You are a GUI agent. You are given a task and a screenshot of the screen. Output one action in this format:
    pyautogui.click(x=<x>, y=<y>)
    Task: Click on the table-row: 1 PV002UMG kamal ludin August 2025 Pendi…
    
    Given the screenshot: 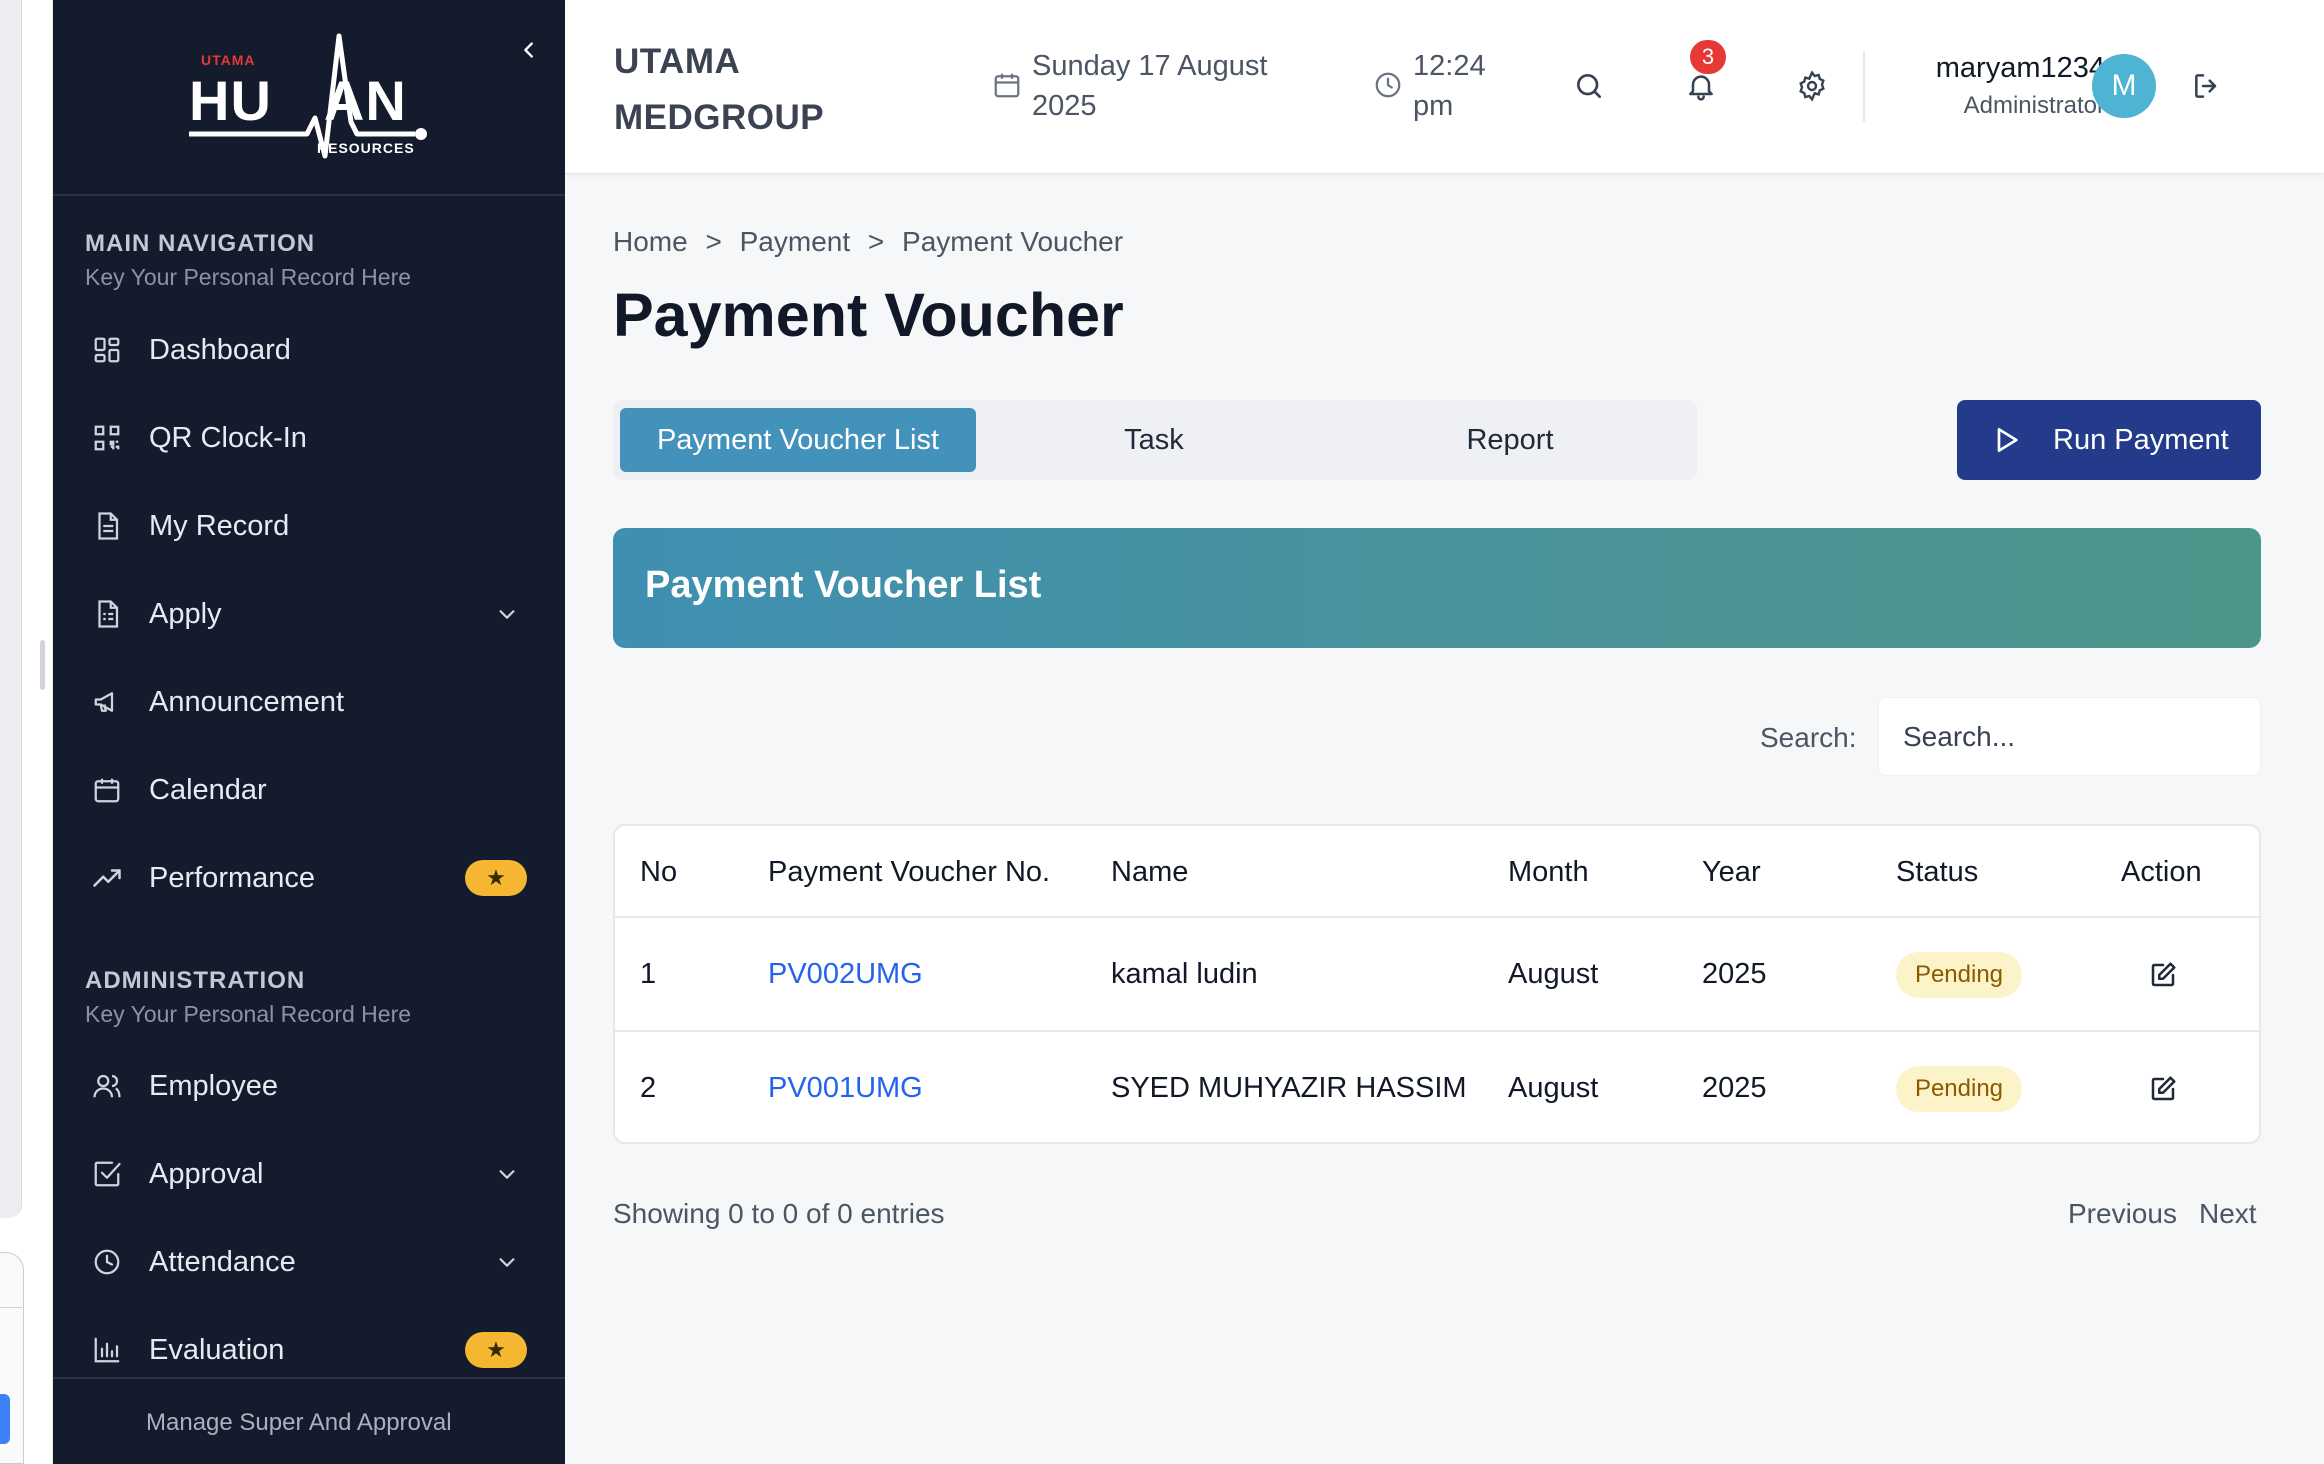 What is the action you would take?
    pyautogui.click(x=1437, y=975)
    